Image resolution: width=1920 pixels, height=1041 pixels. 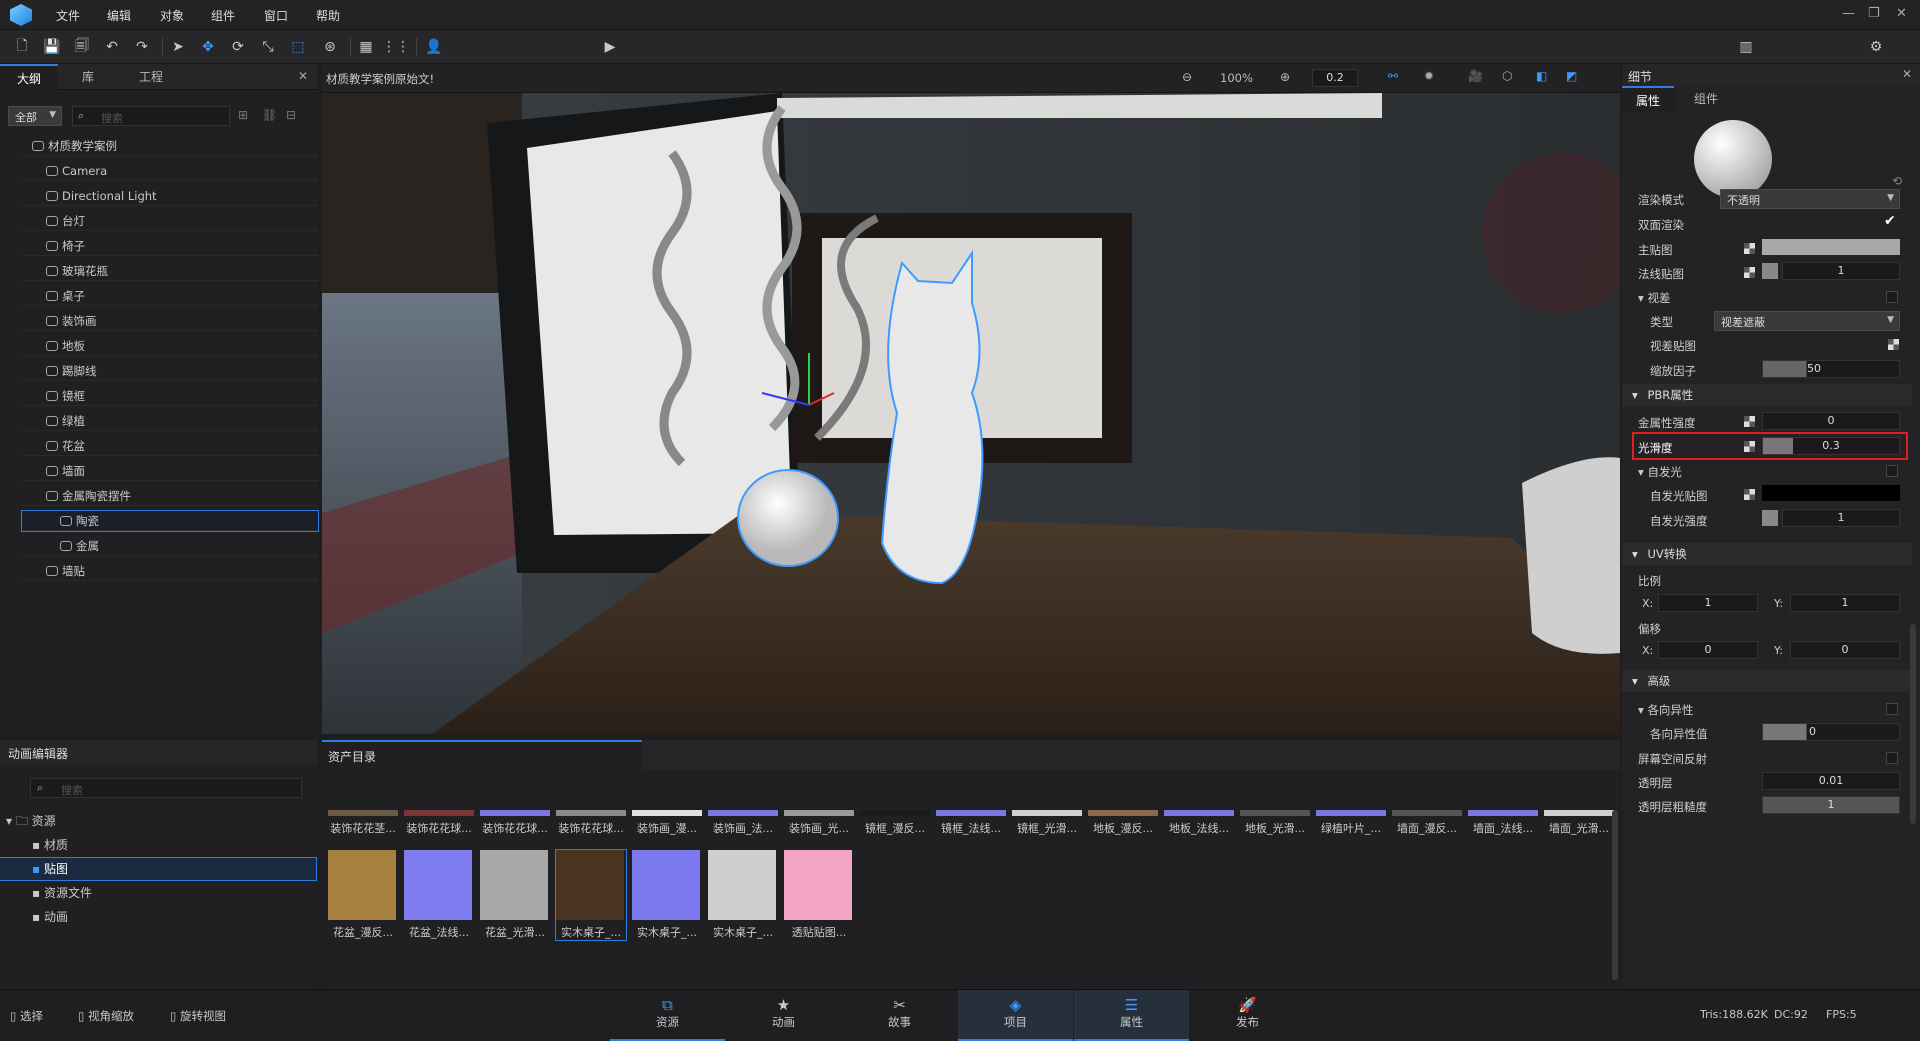 I want to click on stats-icon: ◩, so click(x=1571, y=76).